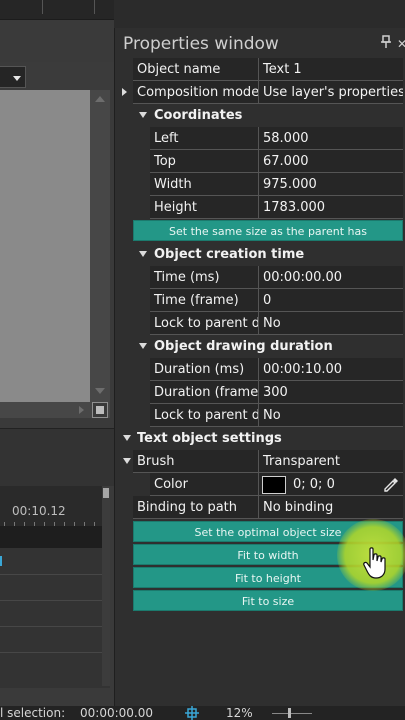 The width and height of the screenshot is (405, 720). I want to click on time-ms-field: 00:00:00.00, so click(331, 277).